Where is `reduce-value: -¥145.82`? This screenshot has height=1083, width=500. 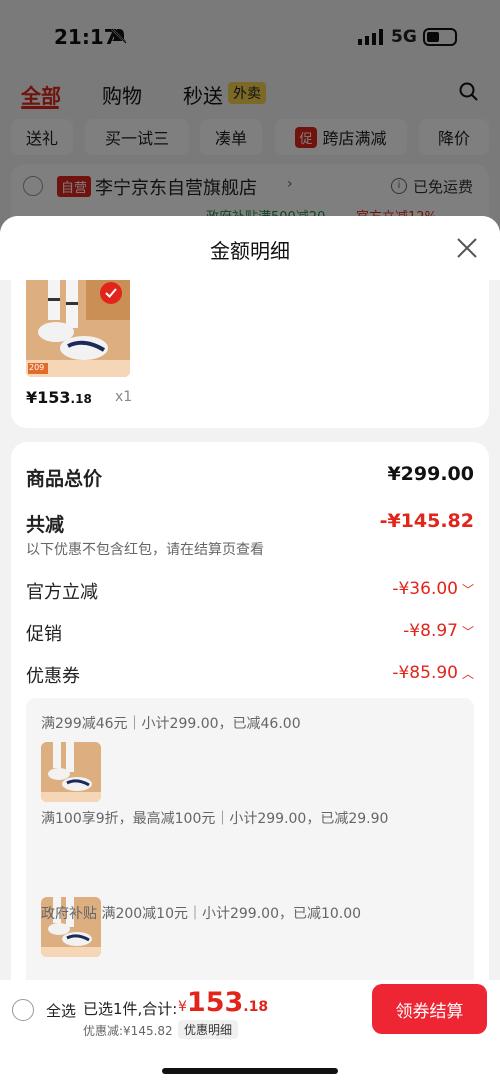
reduce-value: -¥145.82 is located at coordinates (426, 521).